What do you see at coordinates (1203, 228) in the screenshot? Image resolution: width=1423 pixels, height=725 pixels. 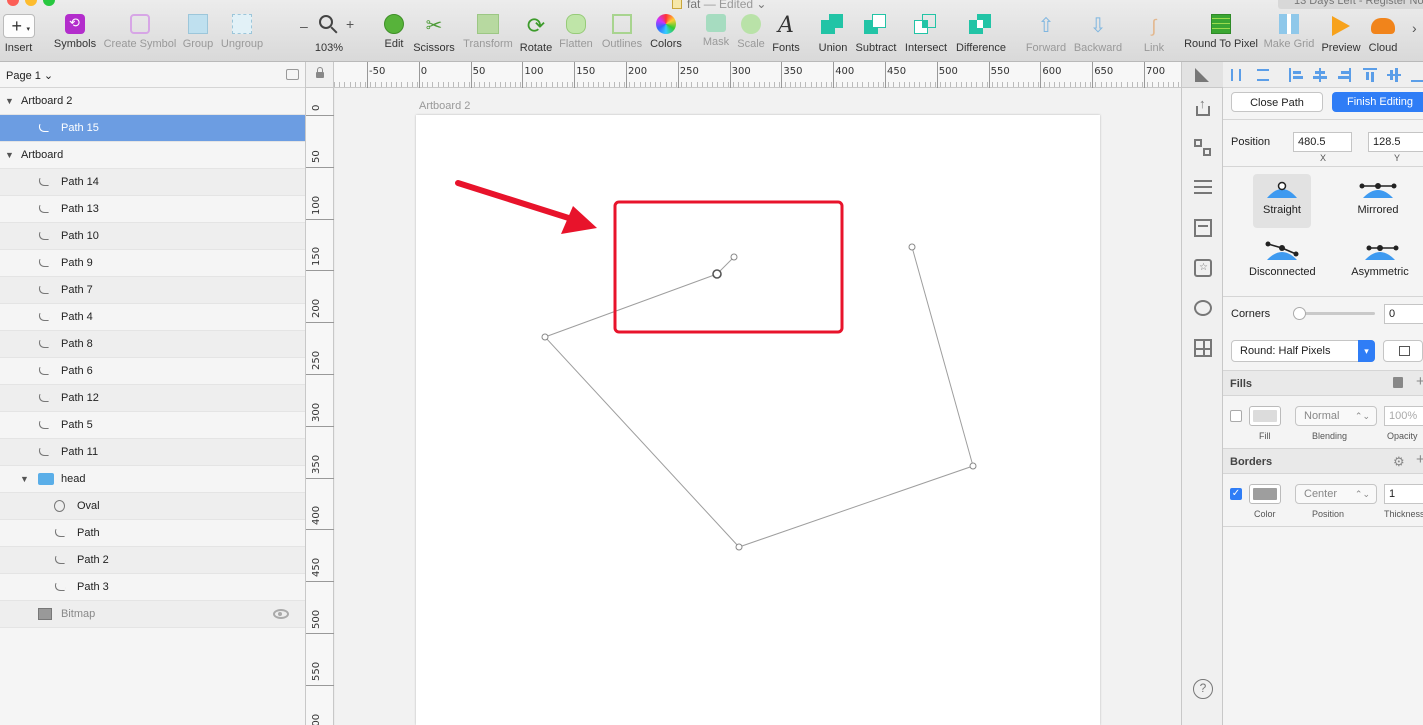 I see `layout-icon` at bounding box center [1203, 228].